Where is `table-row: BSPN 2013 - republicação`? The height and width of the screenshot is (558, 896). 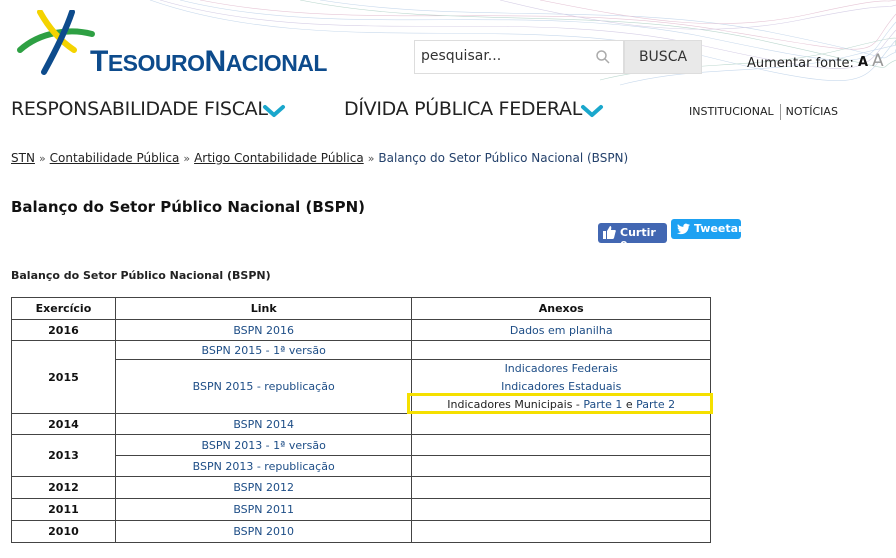 table-row: BSPN 2013 - republicação is located at coordinates (361, 466).